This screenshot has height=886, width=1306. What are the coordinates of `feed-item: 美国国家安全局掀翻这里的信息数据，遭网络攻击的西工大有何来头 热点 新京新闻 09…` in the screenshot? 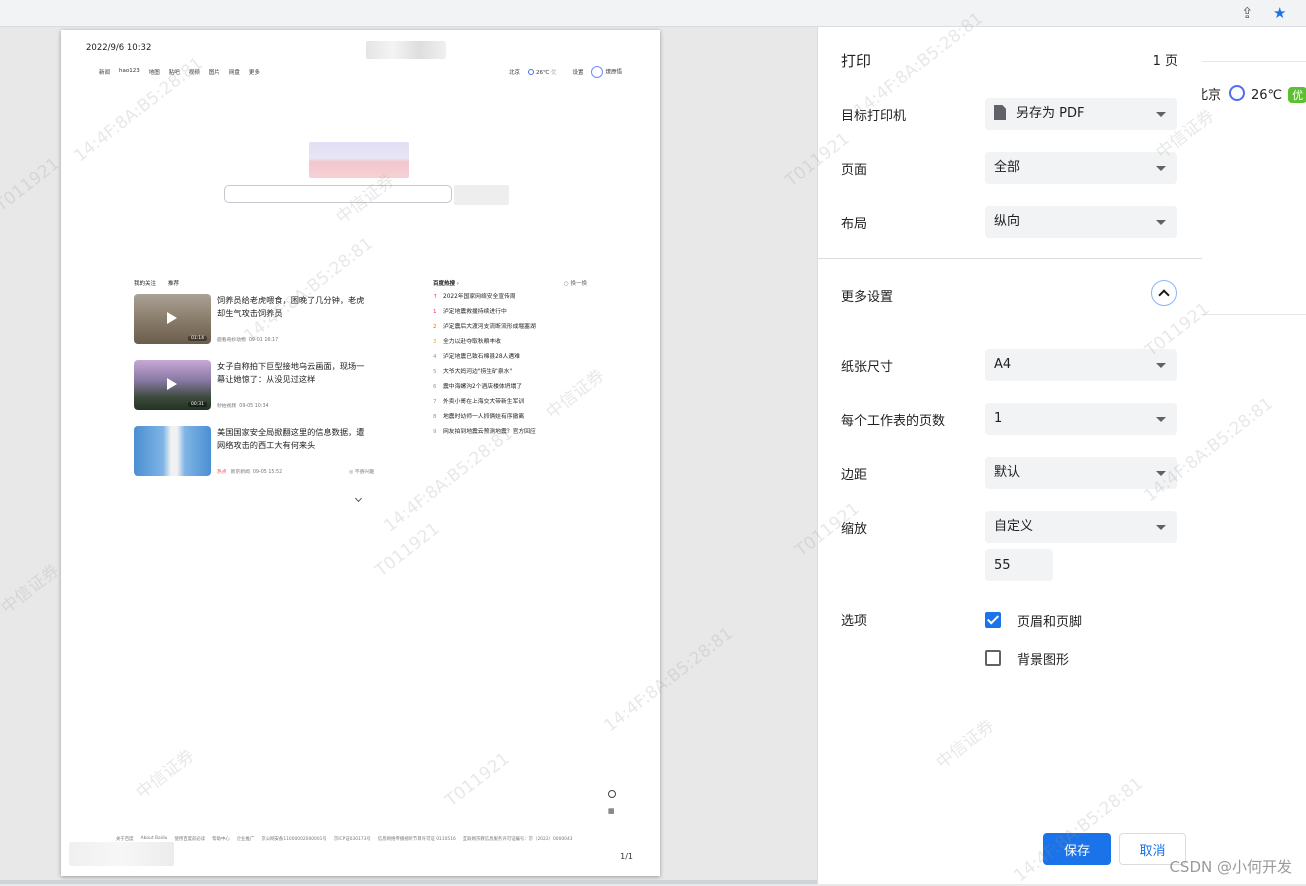 It's located at (254, 452).